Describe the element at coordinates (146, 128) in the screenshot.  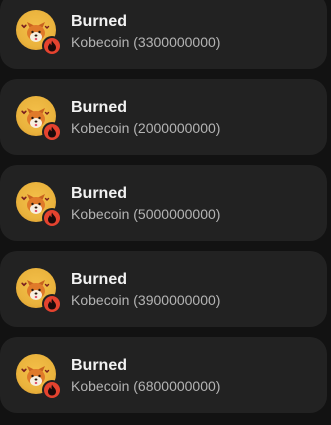
I see `transaction-details: Kobecoin (2000000000)` at that location.